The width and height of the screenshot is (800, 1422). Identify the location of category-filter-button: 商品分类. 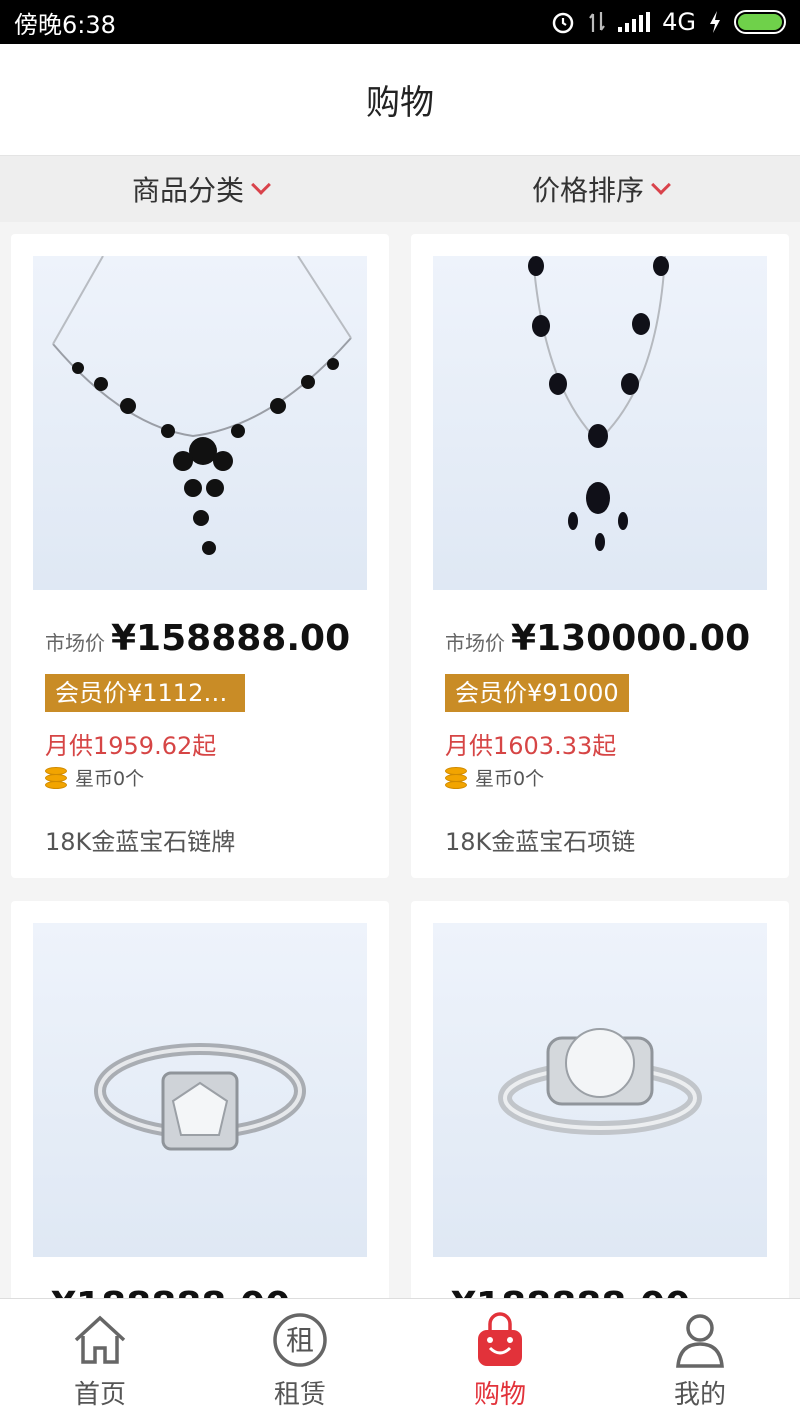
(200, 189).